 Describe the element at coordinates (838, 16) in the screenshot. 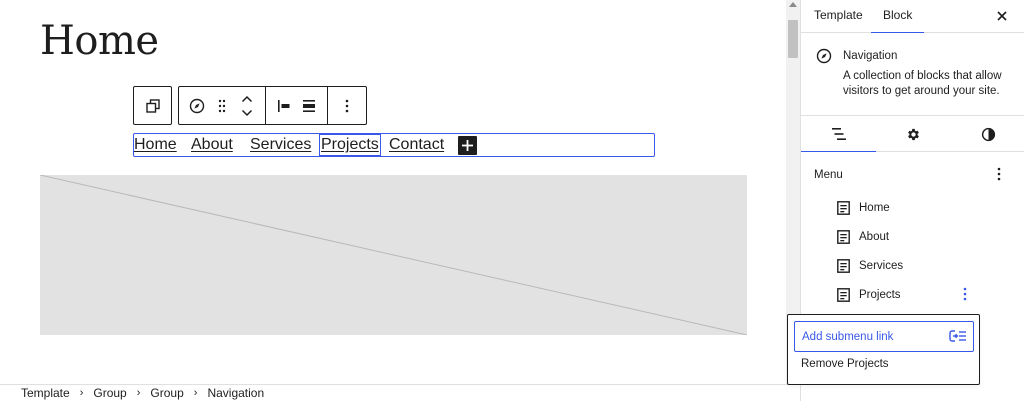

I see `tab-template: Template` at that location.